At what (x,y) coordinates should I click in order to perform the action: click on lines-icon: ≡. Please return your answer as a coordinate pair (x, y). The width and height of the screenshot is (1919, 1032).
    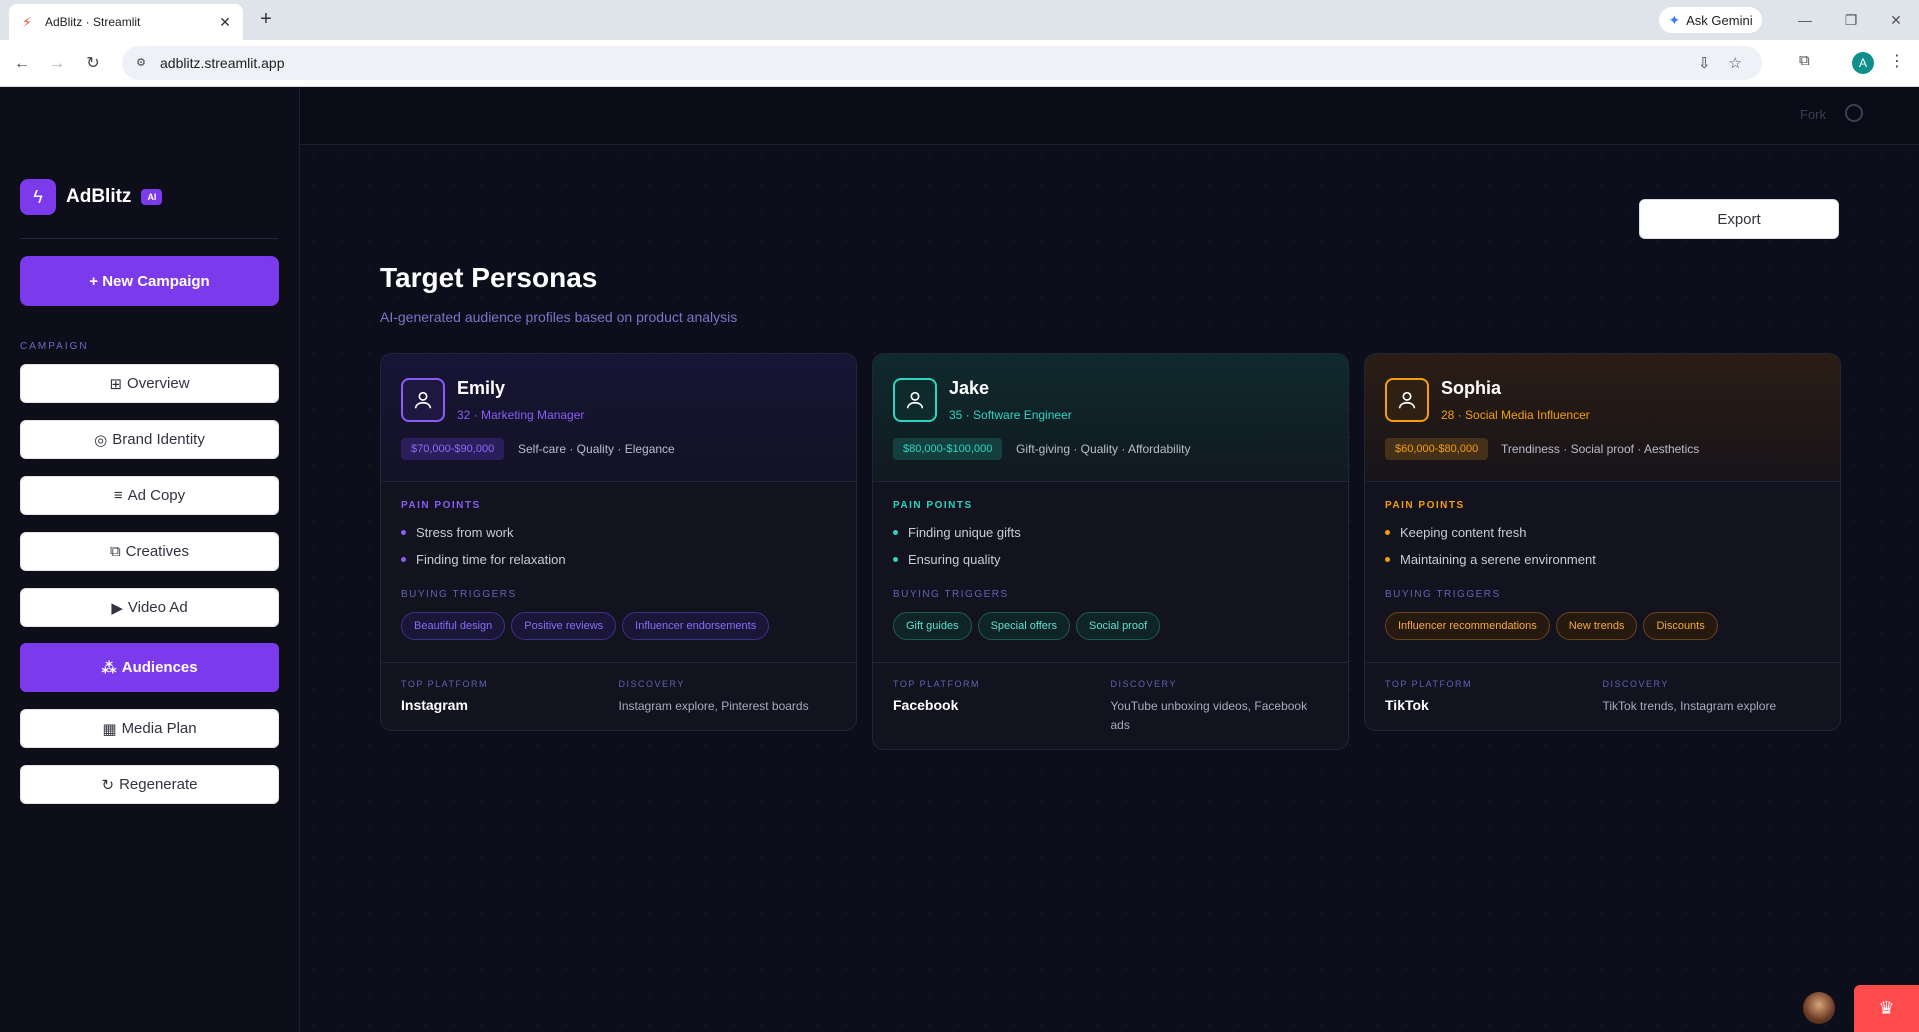
    Looking at the image, I should click on (118, 495).